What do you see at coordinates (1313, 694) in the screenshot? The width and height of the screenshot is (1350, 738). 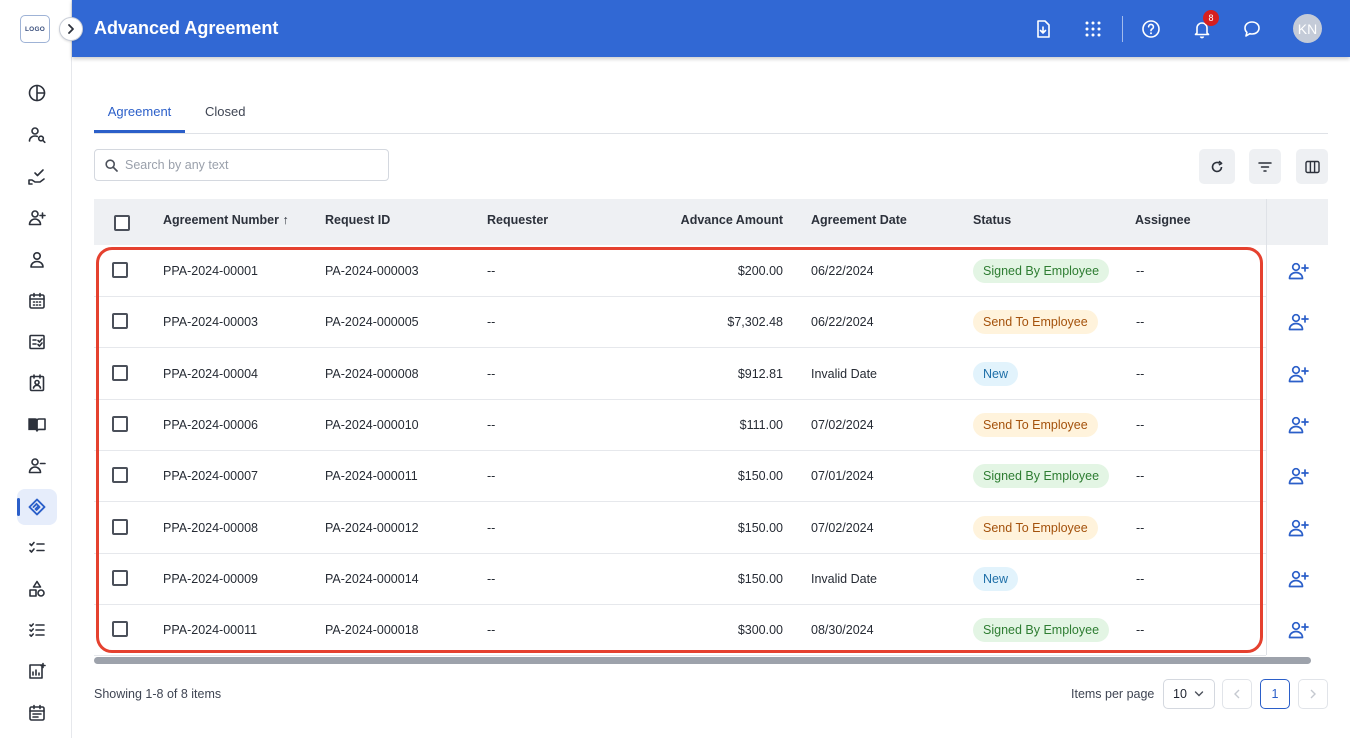 I see `next-page-button` at bounding box center [1313, 694].